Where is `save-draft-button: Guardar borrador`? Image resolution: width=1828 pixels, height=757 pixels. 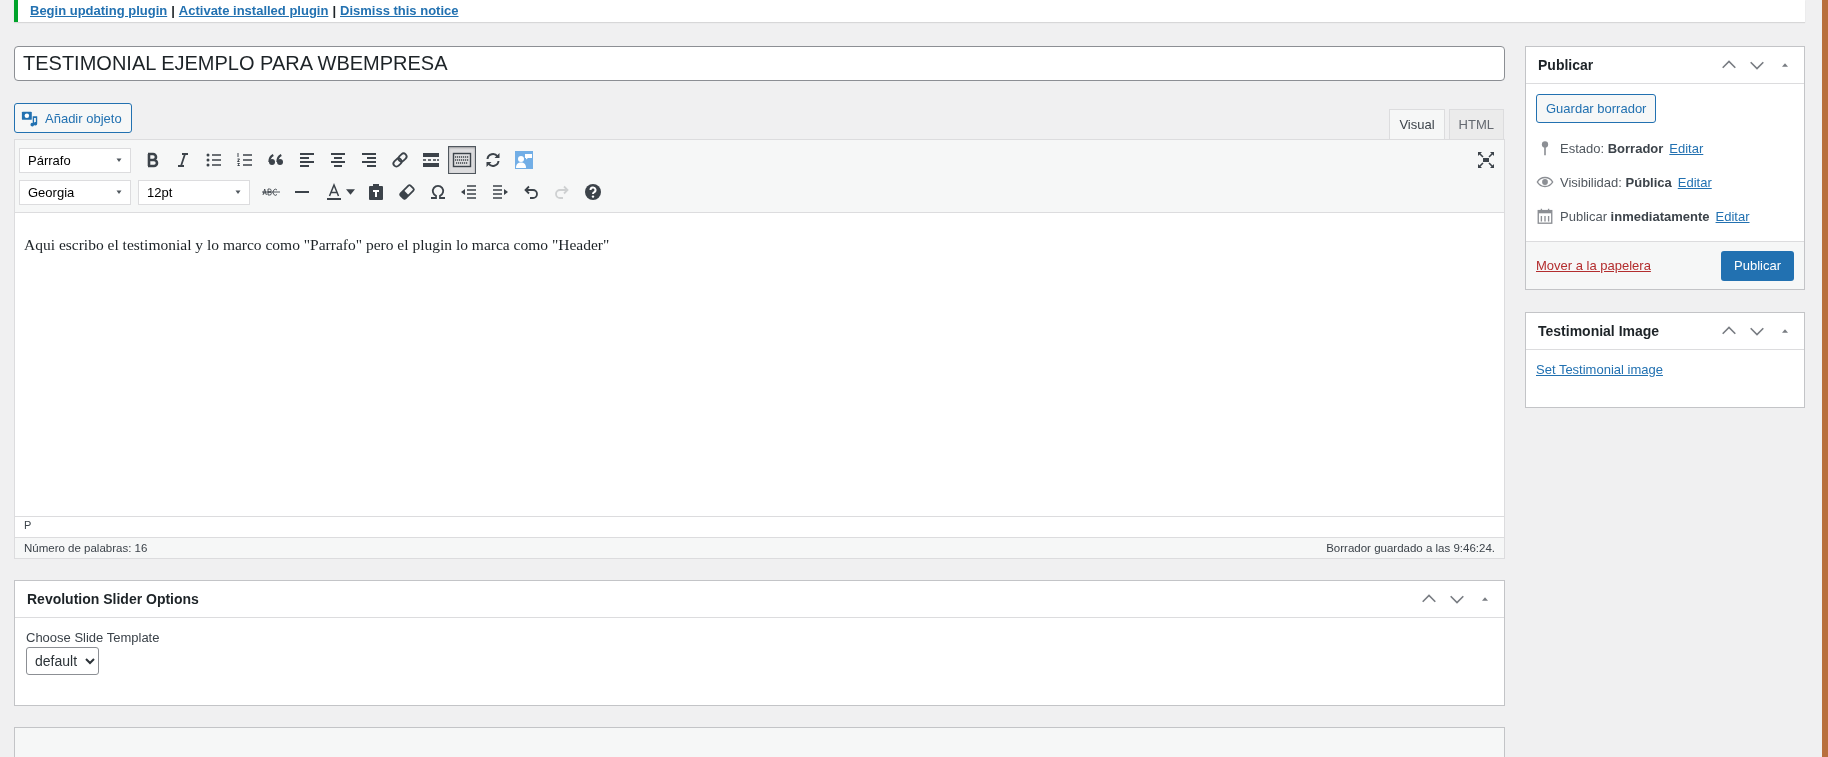
save-draft-button: Guardar borrador is located at coordinates (1596, 108).